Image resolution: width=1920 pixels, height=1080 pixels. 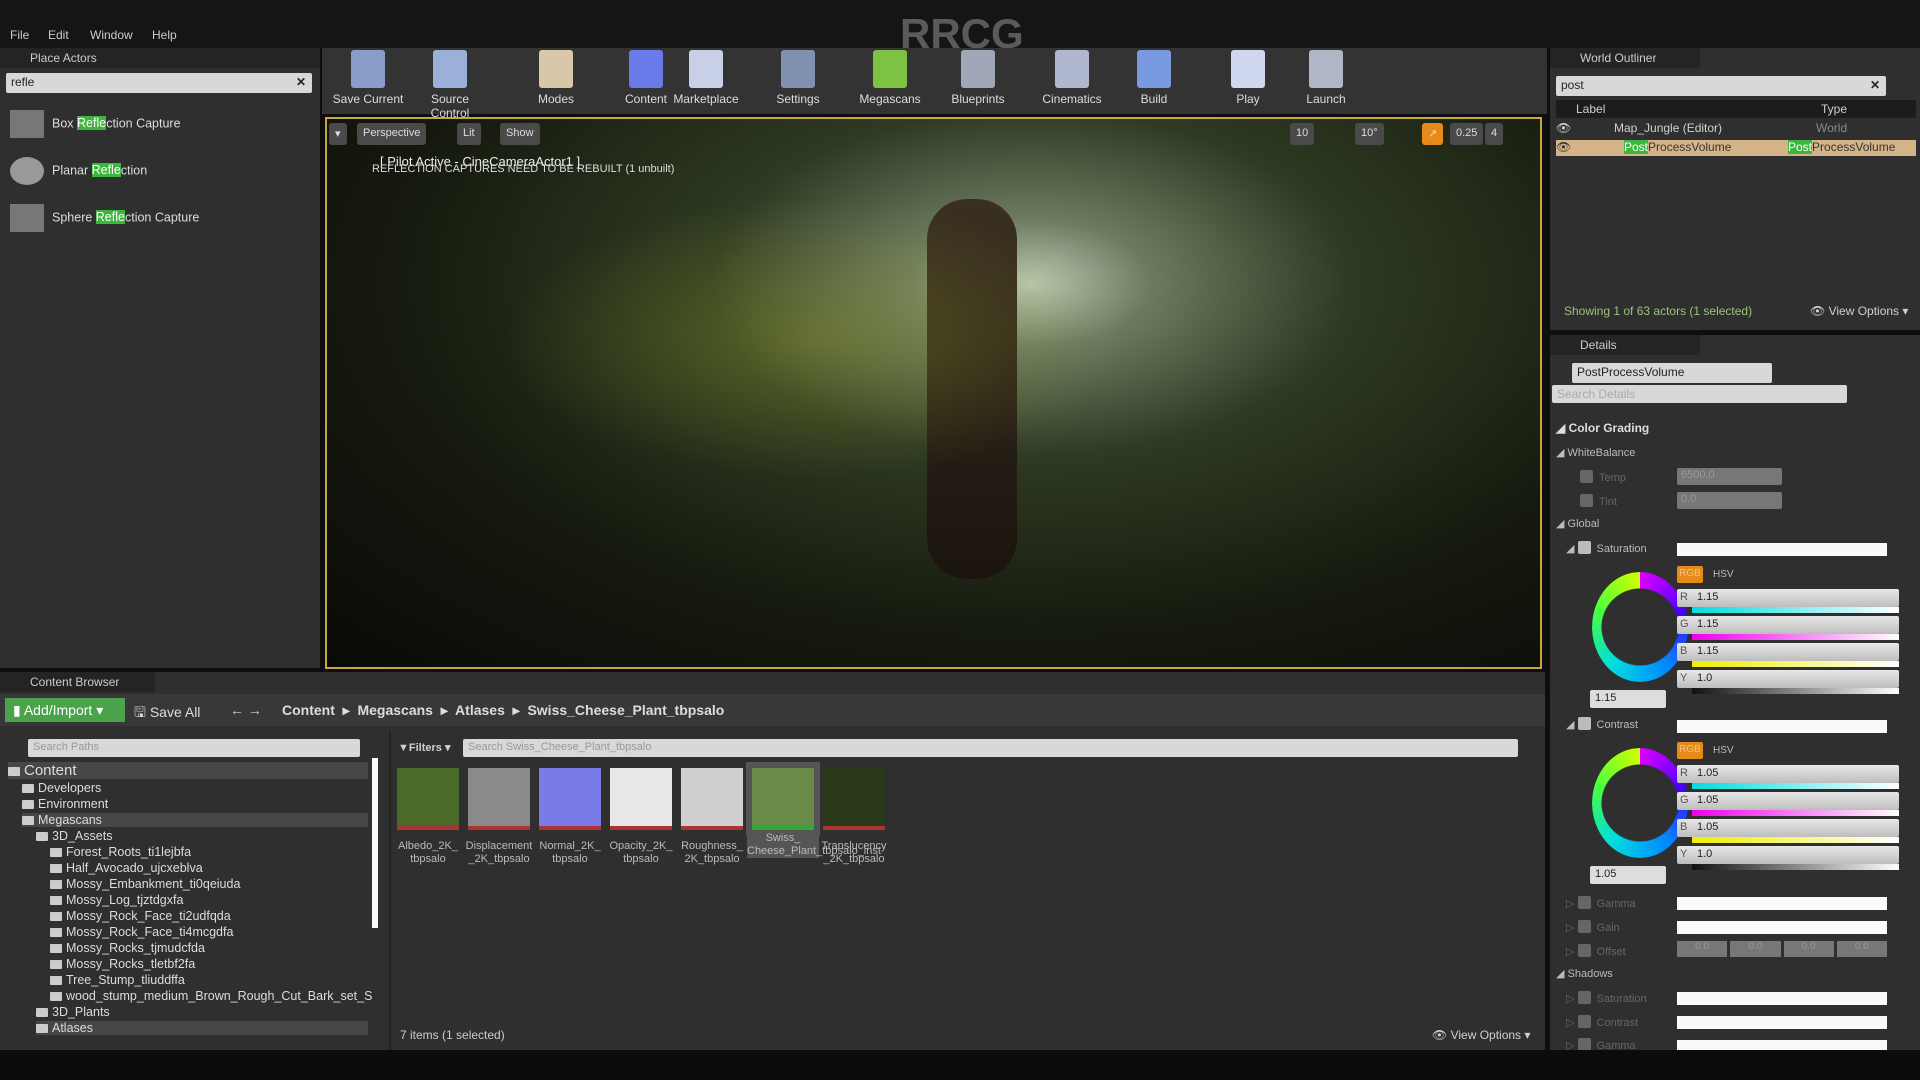 What do you see at coordinates (78, 171) in the screenshot?
I see `actor-item-planar-reflection: Planar Reflection` at bounding box center [78, 171].